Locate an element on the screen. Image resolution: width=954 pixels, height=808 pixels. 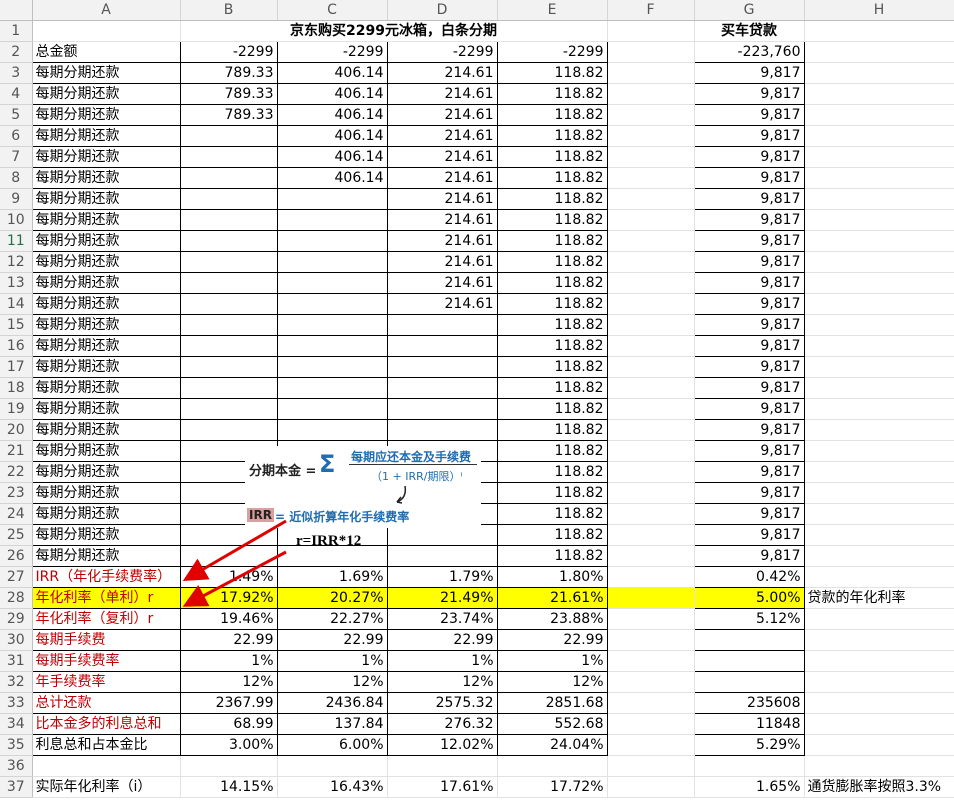
row-header: 16 is located at coordinates (16, 346).